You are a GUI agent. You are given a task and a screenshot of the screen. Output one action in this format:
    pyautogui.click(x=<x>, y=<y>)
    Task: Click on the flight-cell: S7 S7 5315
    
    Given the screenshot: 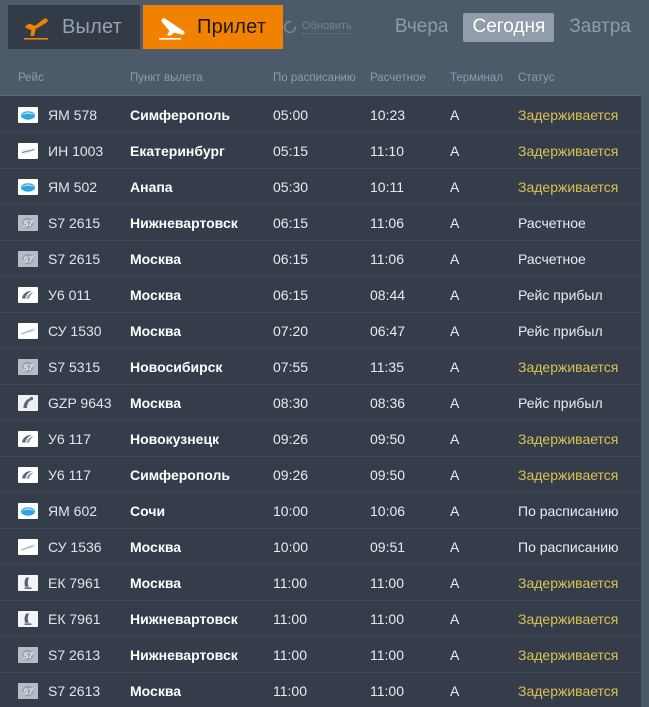 What is the action you would take?
    pyautogui.click(x=65, y=366)
    